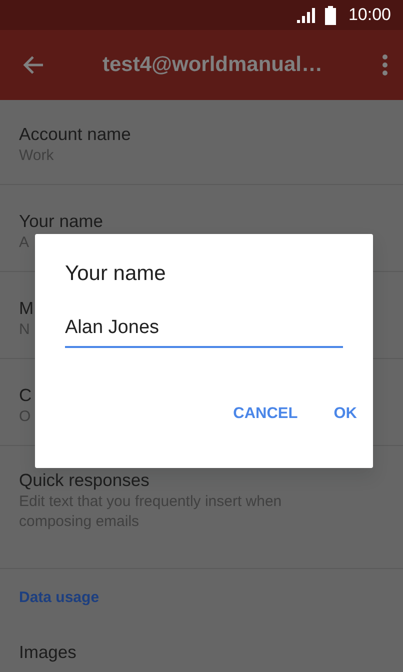  Describe the element at coordinates (307, 15) in the screenshot. I see `signal-icon` at that location.